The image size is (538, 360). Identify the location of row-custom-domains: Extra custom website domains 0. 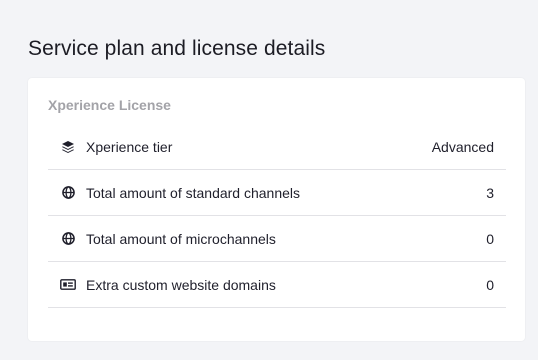
(277, 285).